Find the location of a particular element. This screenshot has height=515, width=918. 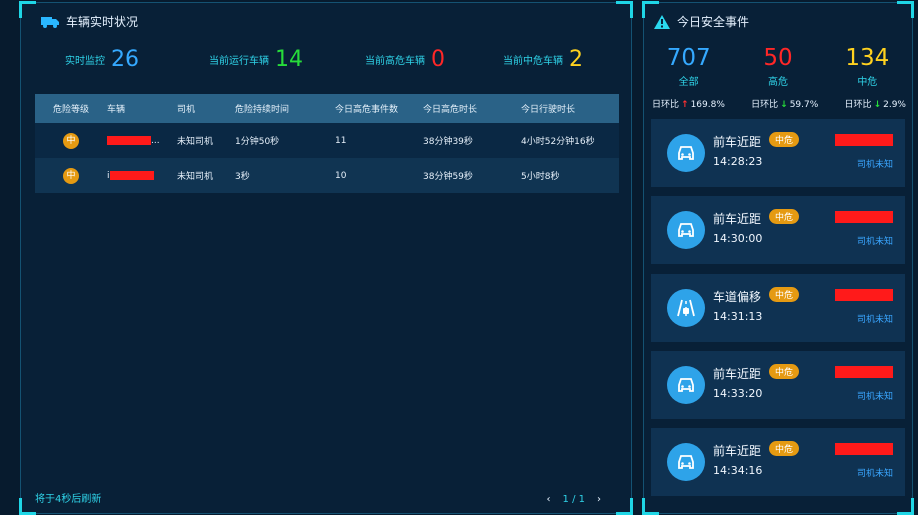

events-cell: 11 is located at coordinates (379, 140).